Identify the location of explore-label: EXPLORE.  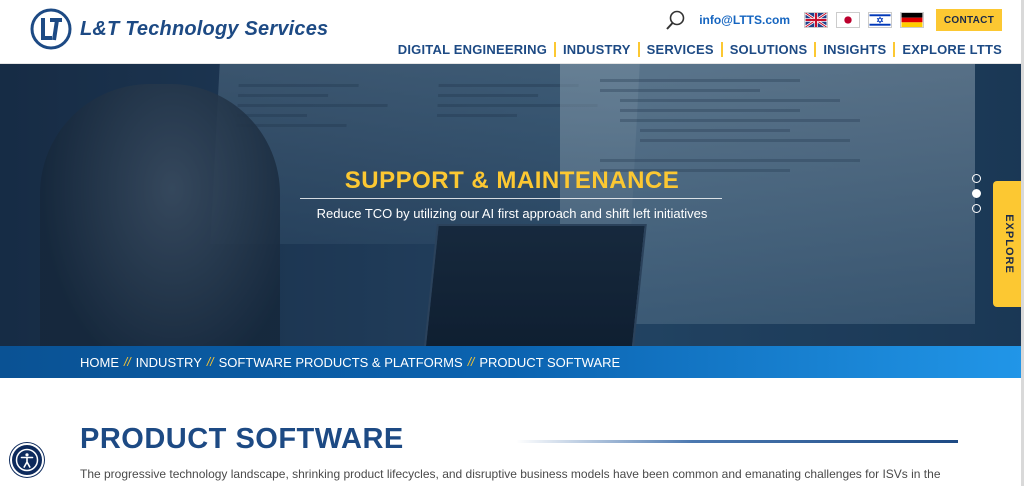
(1008, 244).